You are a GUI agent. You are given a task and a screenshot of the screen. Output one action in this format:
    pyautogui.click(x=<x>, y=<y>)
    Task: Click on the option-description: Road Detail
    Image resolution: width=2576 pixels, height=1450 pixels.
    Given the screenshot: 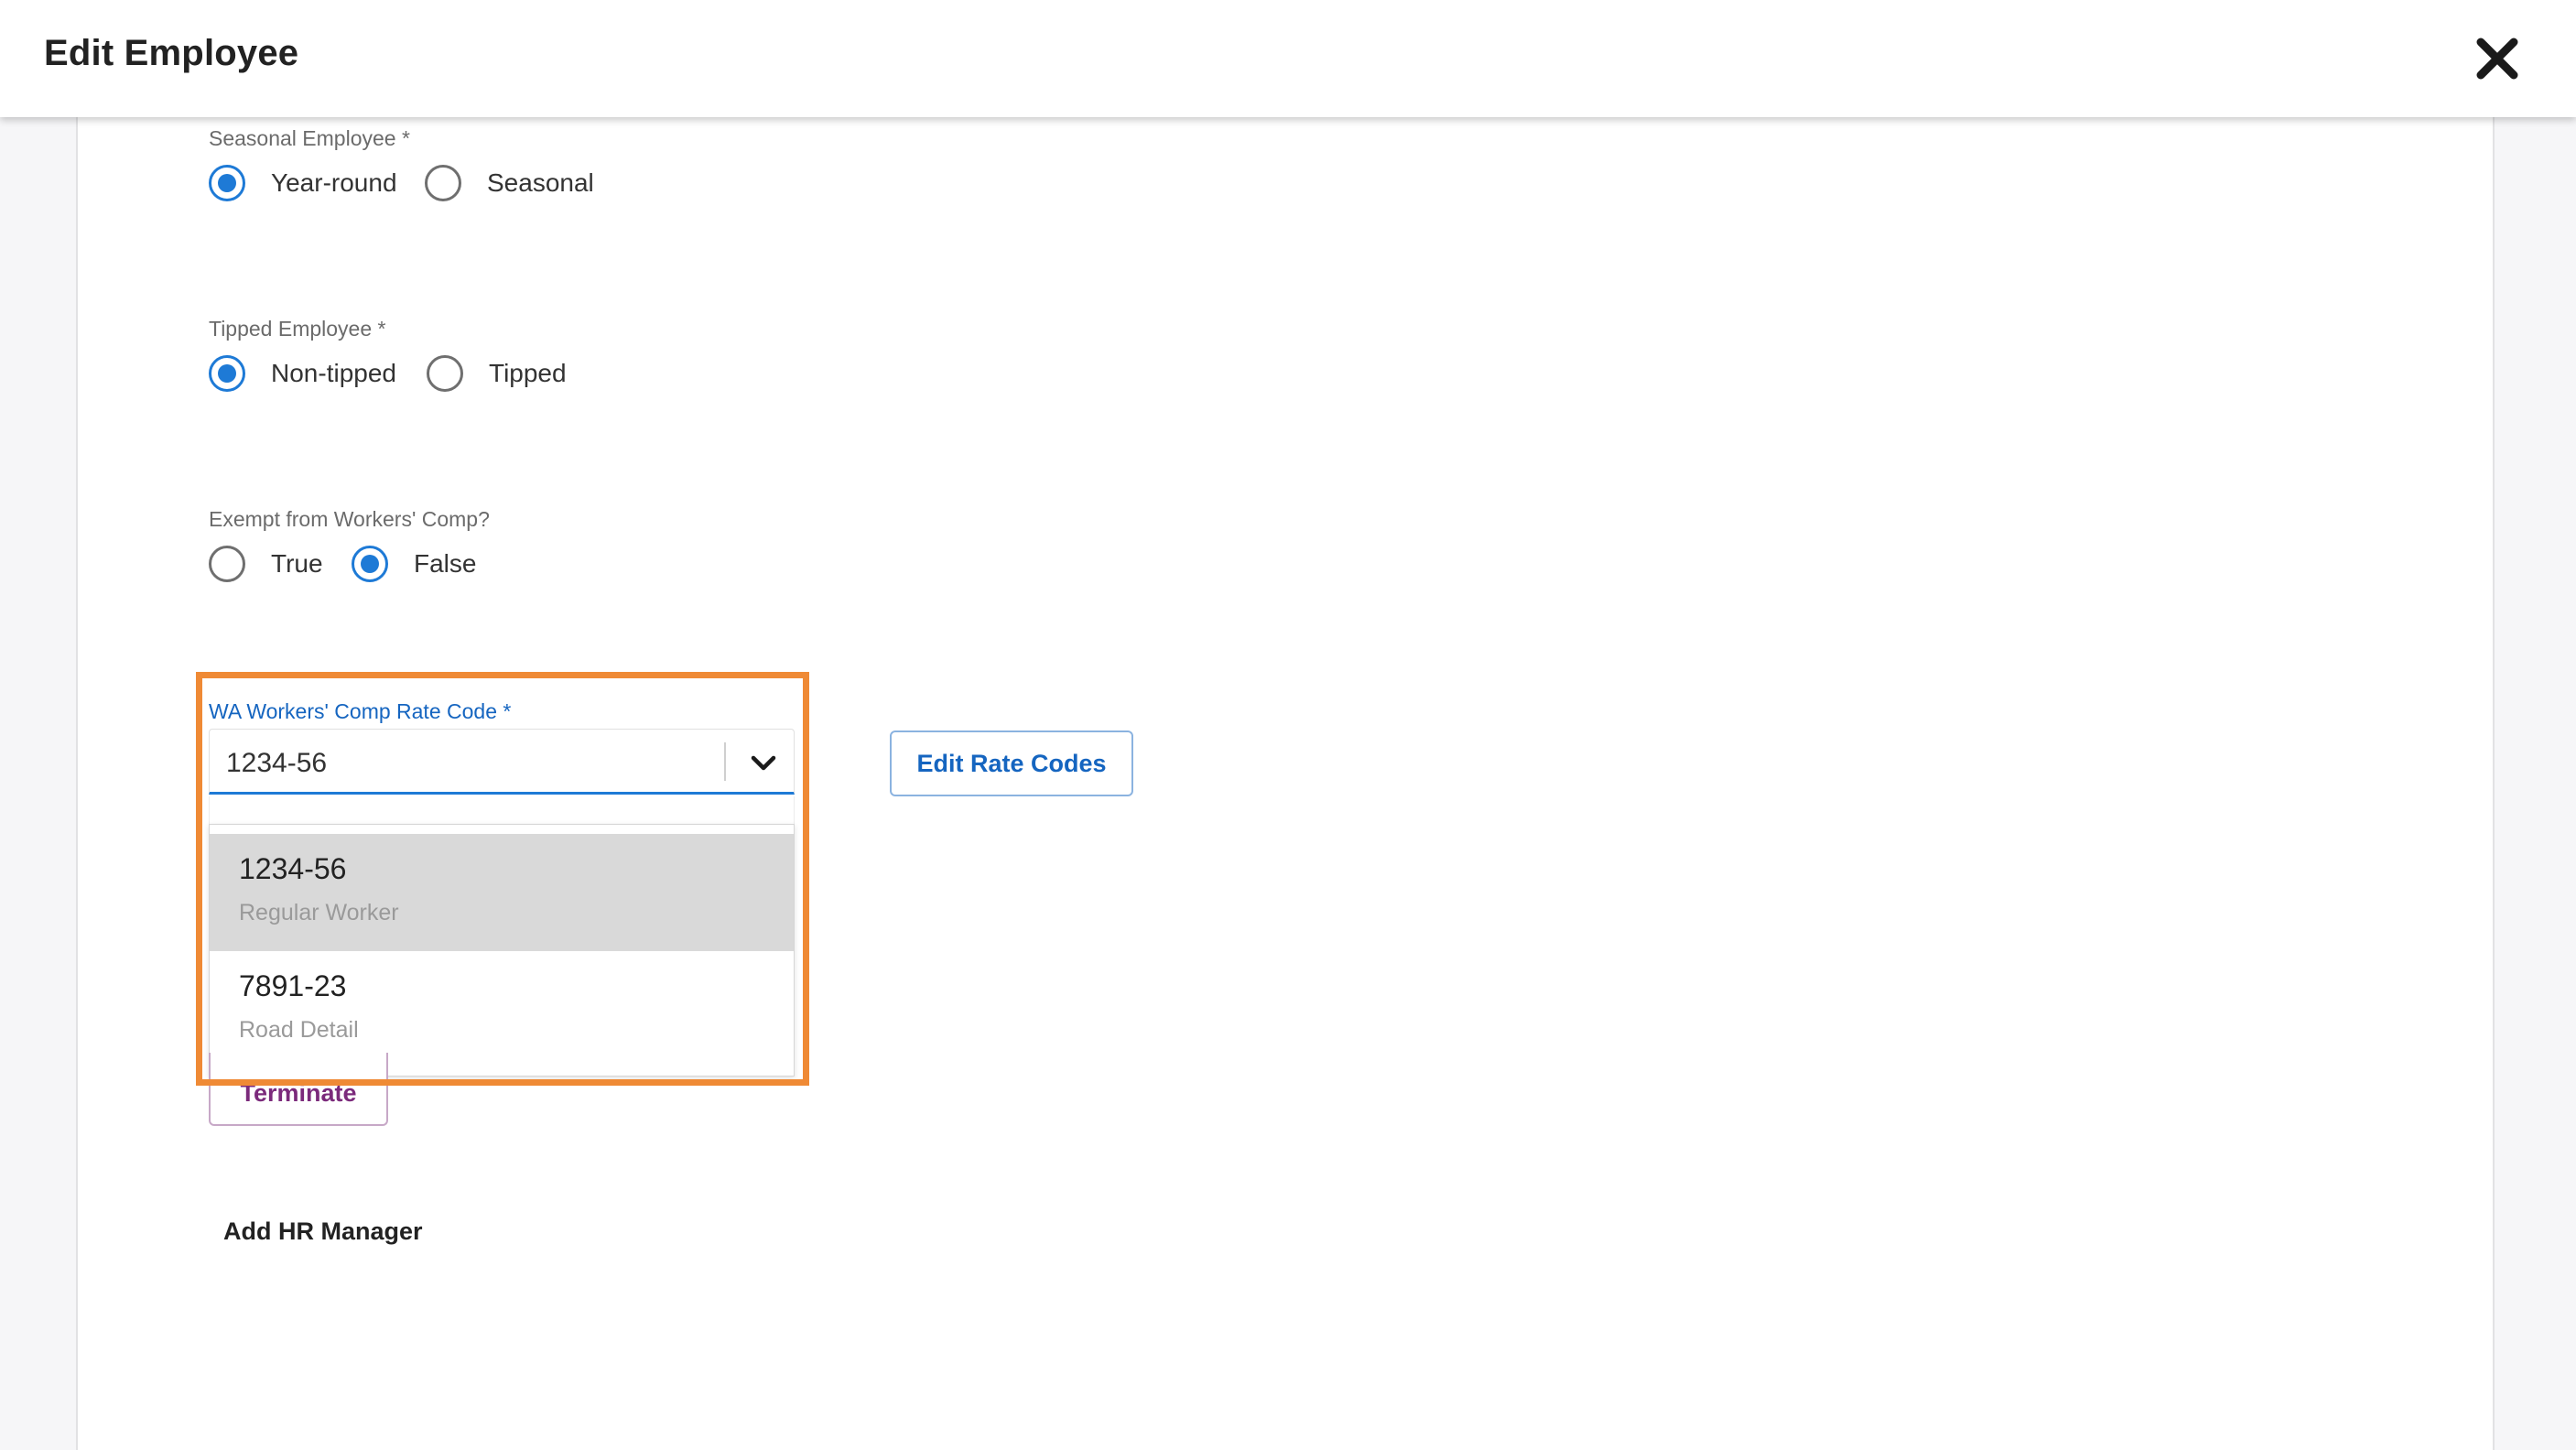 What is the action you would take?
    pyautogui.click(x=299, y=1030)
    